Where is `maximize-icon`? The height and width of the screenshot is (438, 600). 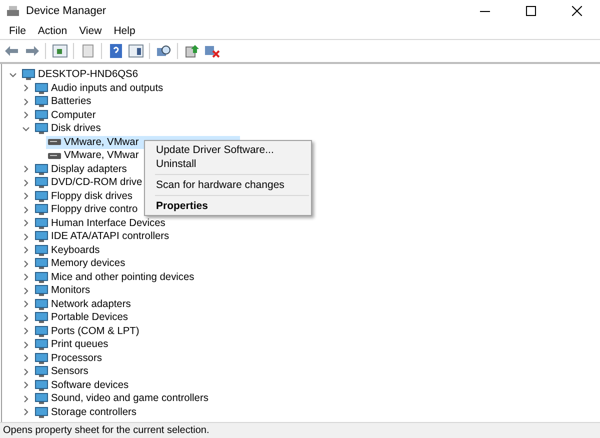 maximize-icon is located at coordinates (531, 11).